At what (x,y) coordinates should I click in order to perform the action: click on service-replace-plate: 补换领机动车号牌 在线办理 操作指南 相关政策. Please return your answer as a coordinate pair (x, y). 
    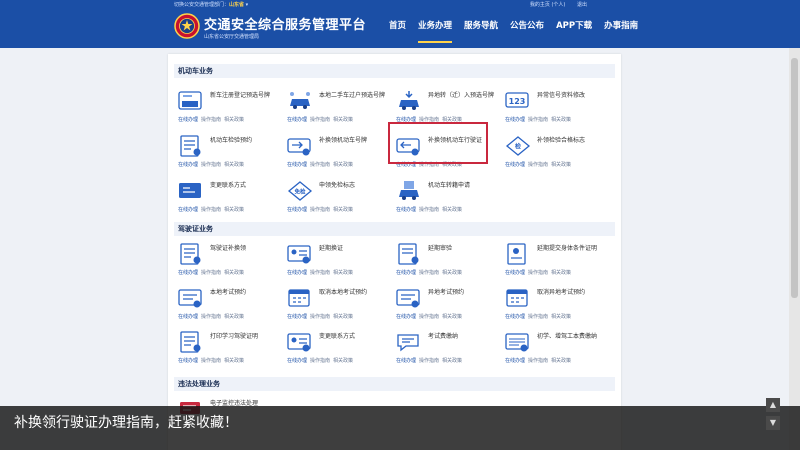
    Looking at the image, I should click on (337, 153).